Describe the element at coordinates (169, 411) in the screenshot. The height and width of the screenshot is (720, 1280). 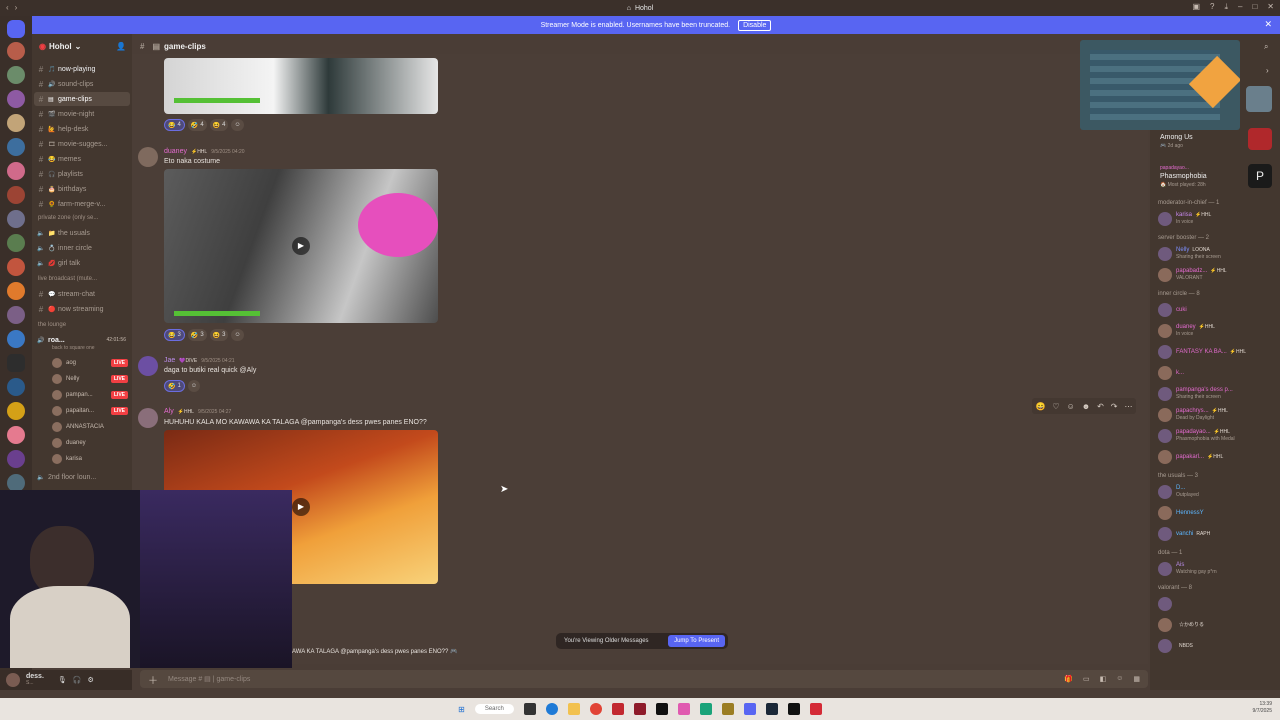
I see `author-name: Aly` at that location.